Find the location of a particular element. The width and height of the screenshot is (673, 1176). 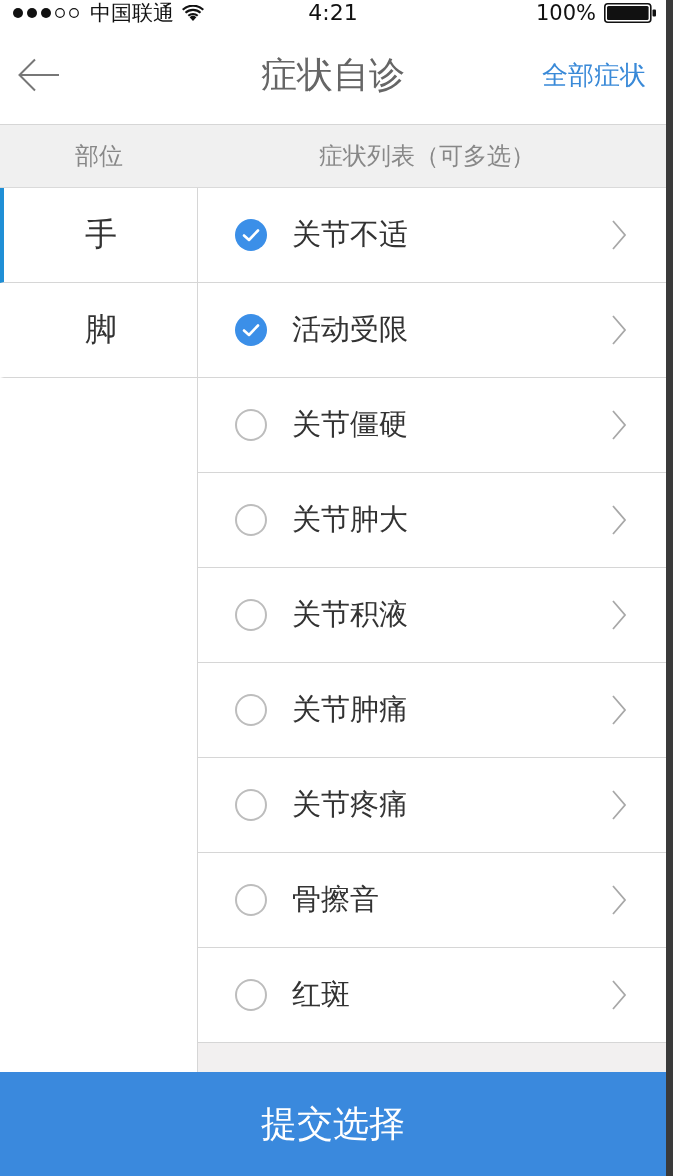

symptom-label: 关节肿大 is located at coordinates (350, 519).